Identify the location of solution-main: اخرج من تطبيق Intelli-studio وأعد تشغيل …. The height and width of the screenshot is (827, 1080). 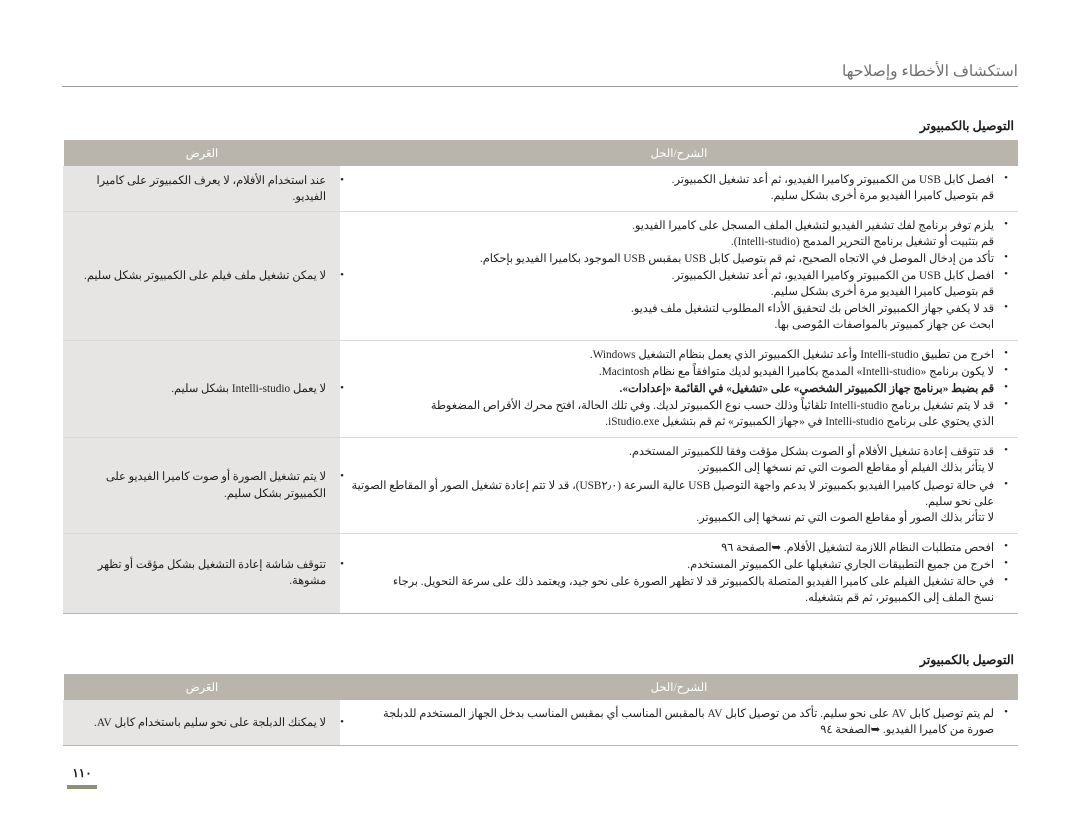
(791, 355).